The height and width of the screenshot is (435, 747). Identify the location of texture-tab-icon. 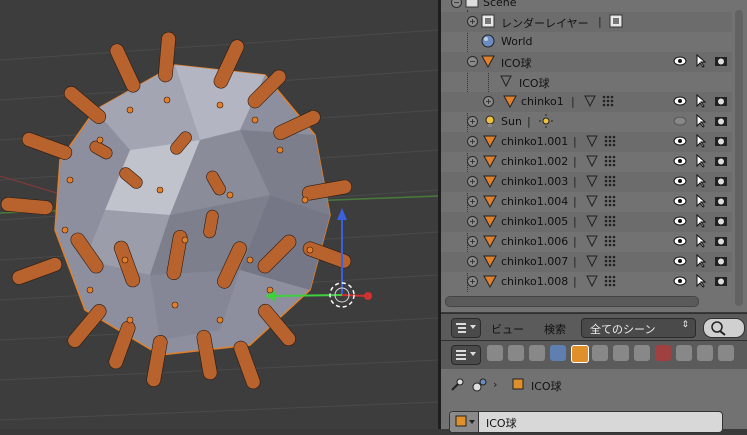
(684, 353).